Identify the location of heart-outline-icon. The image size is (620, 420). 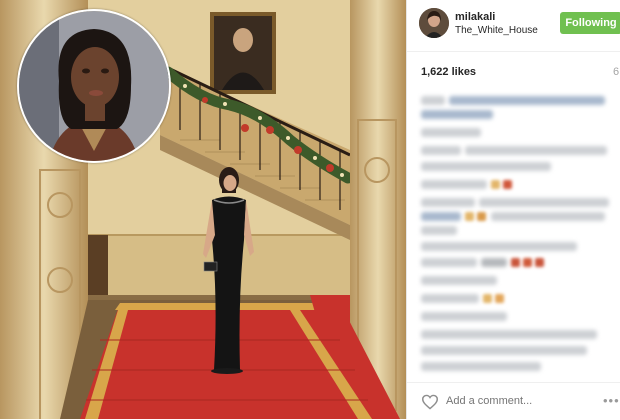
(430, 402).